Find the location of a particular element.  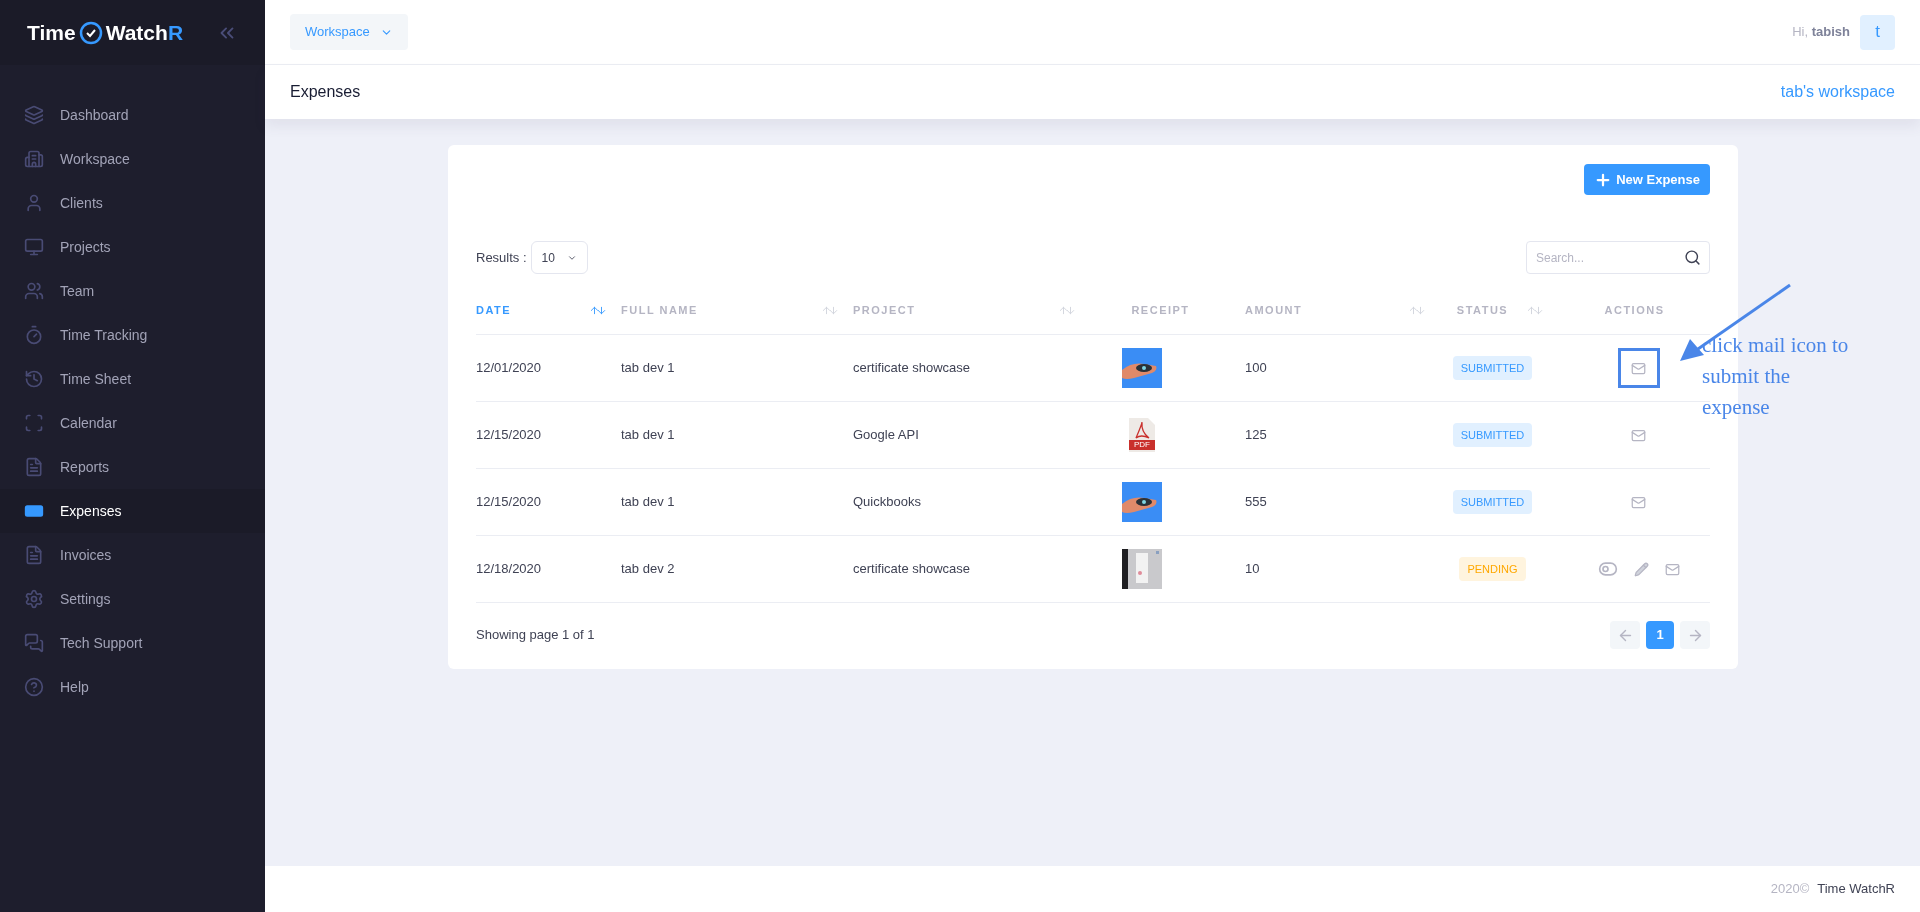

pdf-file-icon: PDF is located at coordinates (1142, 435).